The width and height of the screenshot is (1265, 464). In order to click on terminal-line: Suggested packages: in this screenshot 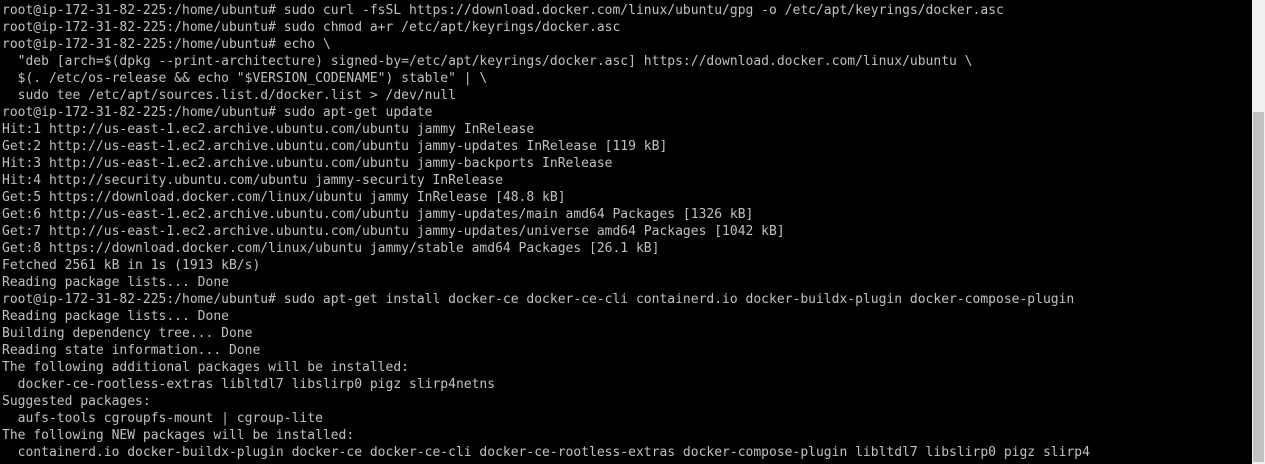, I will do `click(76, 401)`.